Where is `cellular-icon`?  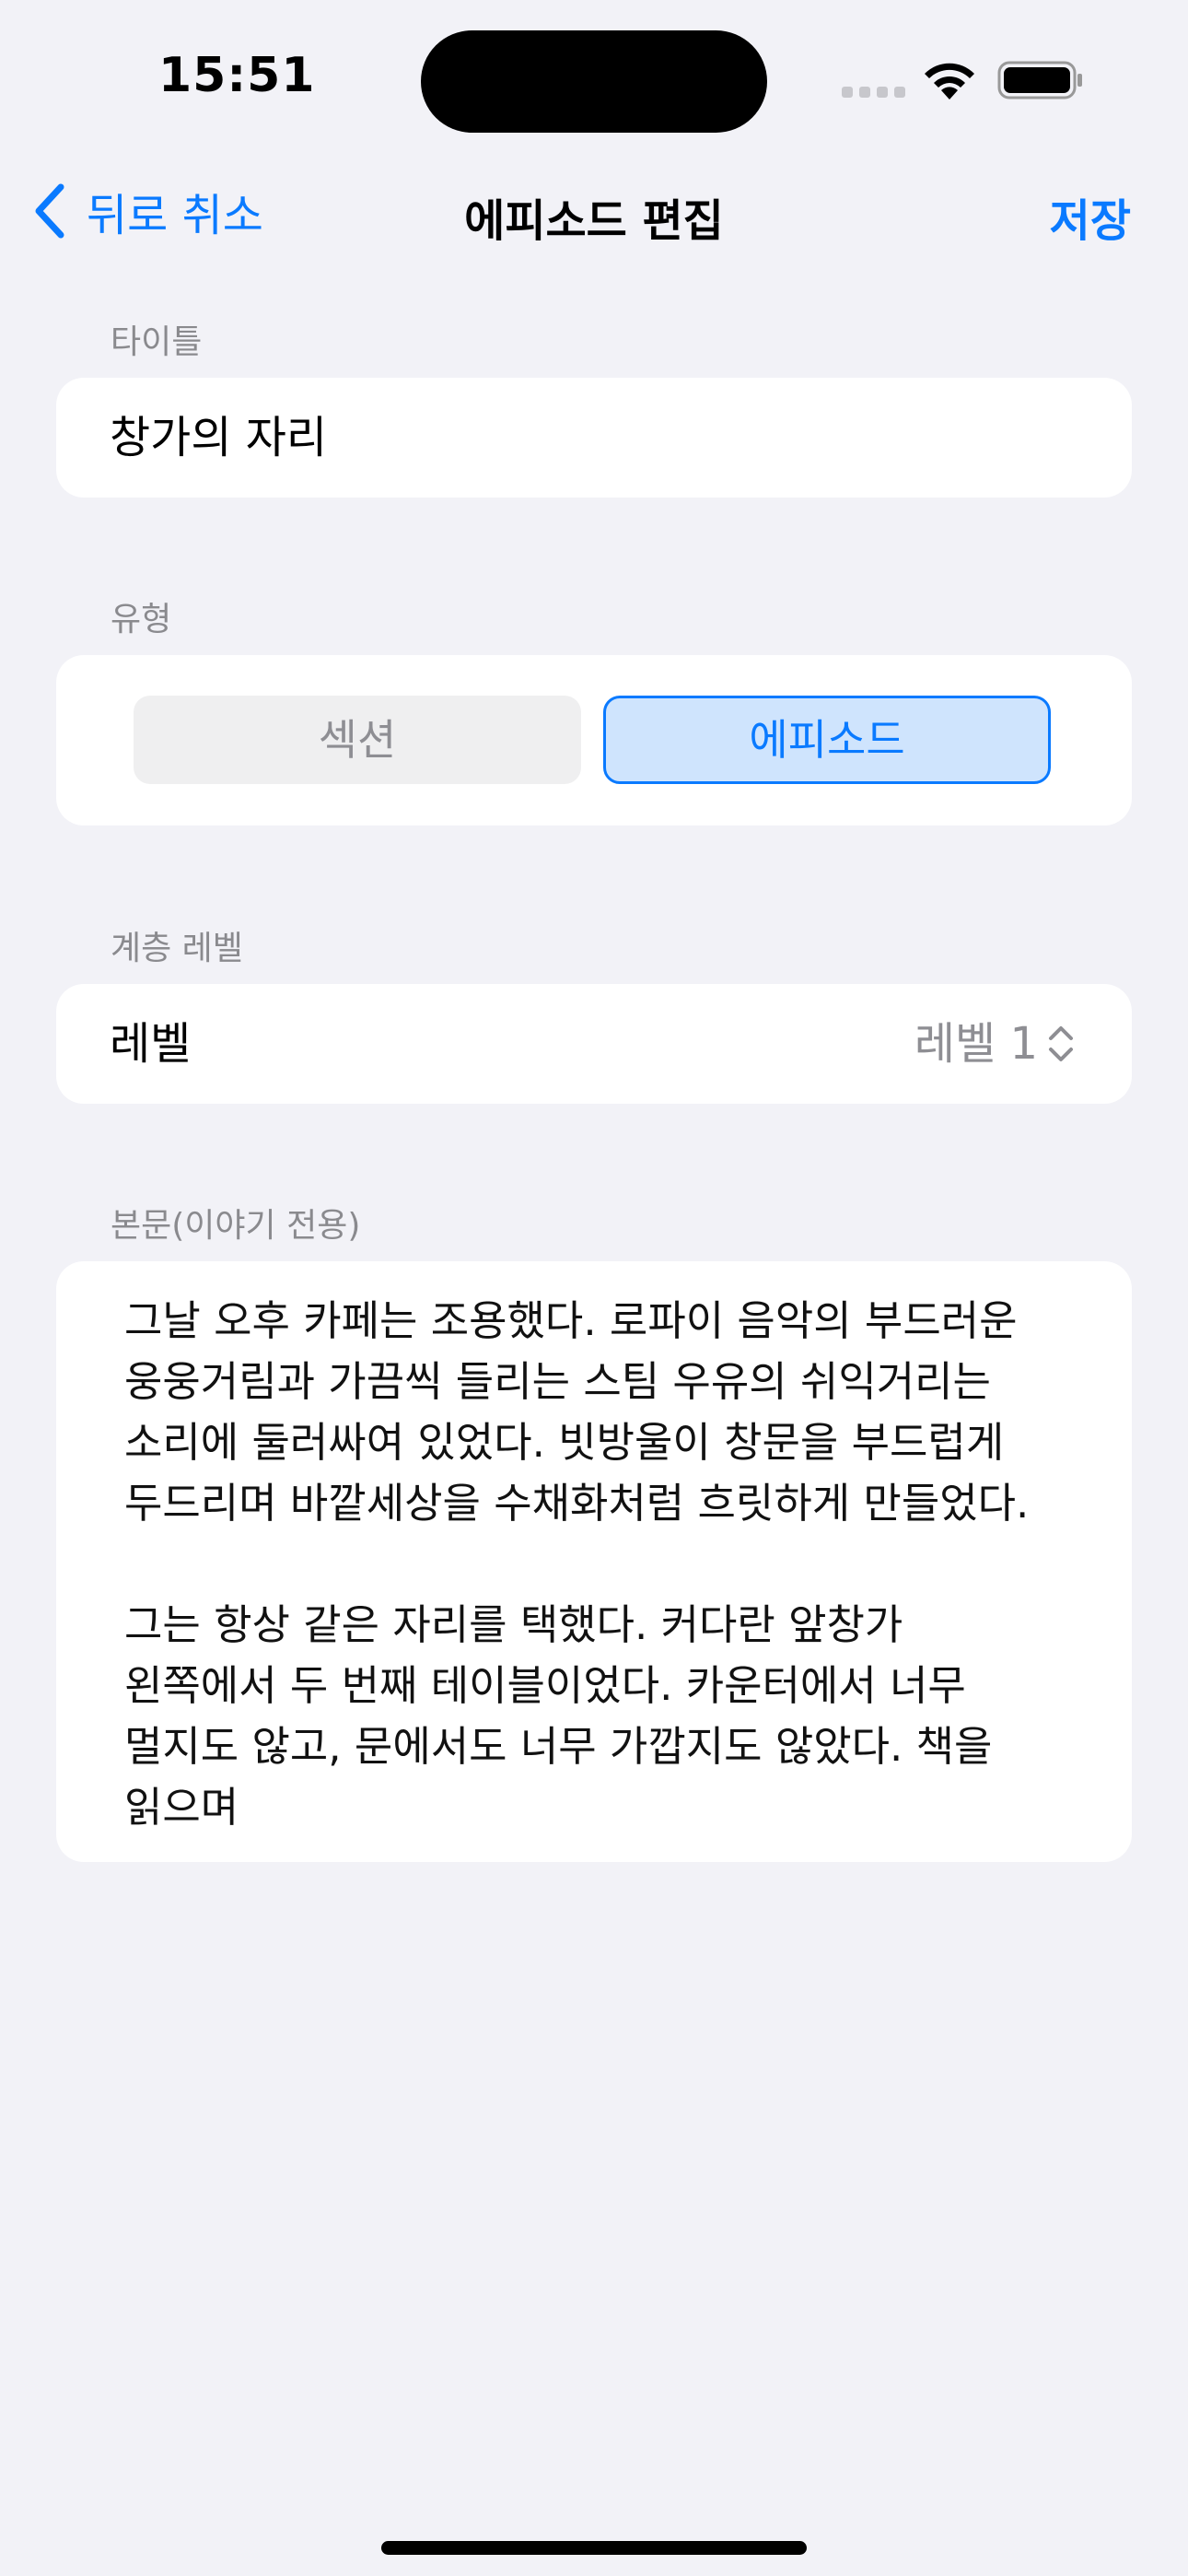 cellular-icon is located at coordinates (873, 92).